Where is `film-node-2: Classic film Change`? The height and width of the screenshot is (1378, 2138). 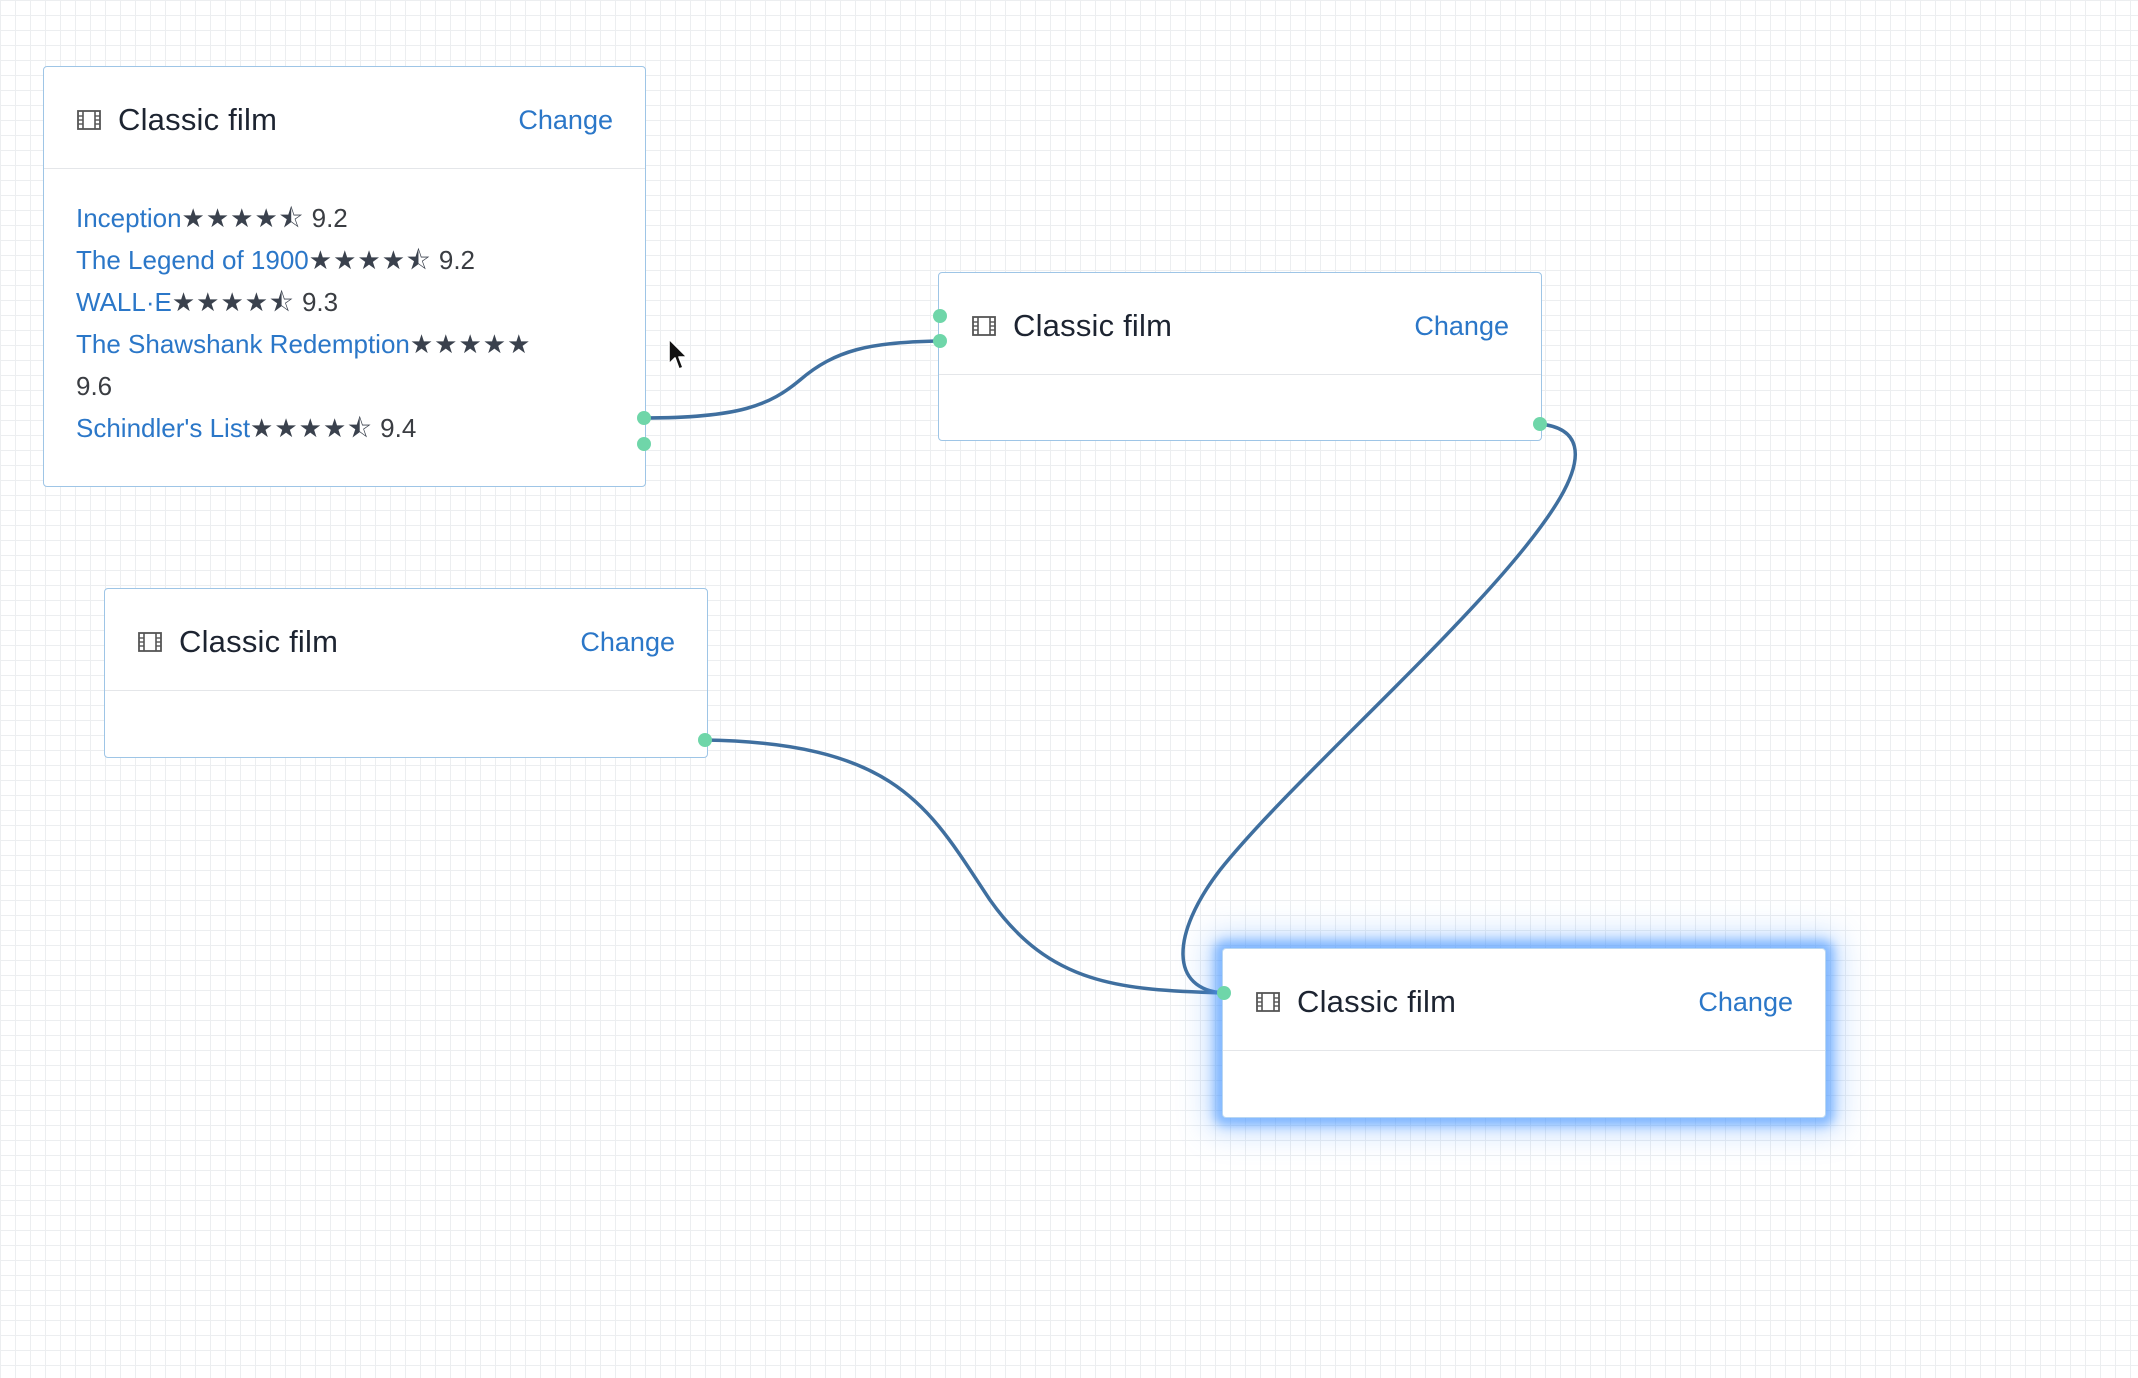 film-node-2: Classic film Change is located at coordinates (1240, 356).